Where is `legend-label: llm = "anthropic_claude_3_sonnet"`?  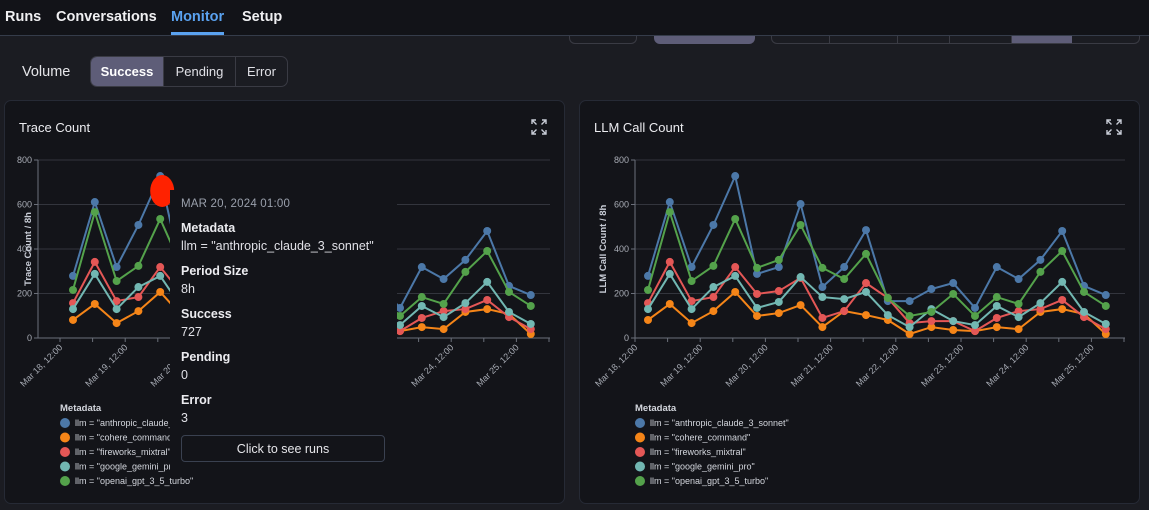
legend-label: llm = "anthropic_claude_3_sonnet" is located at coordinates (719, 423).